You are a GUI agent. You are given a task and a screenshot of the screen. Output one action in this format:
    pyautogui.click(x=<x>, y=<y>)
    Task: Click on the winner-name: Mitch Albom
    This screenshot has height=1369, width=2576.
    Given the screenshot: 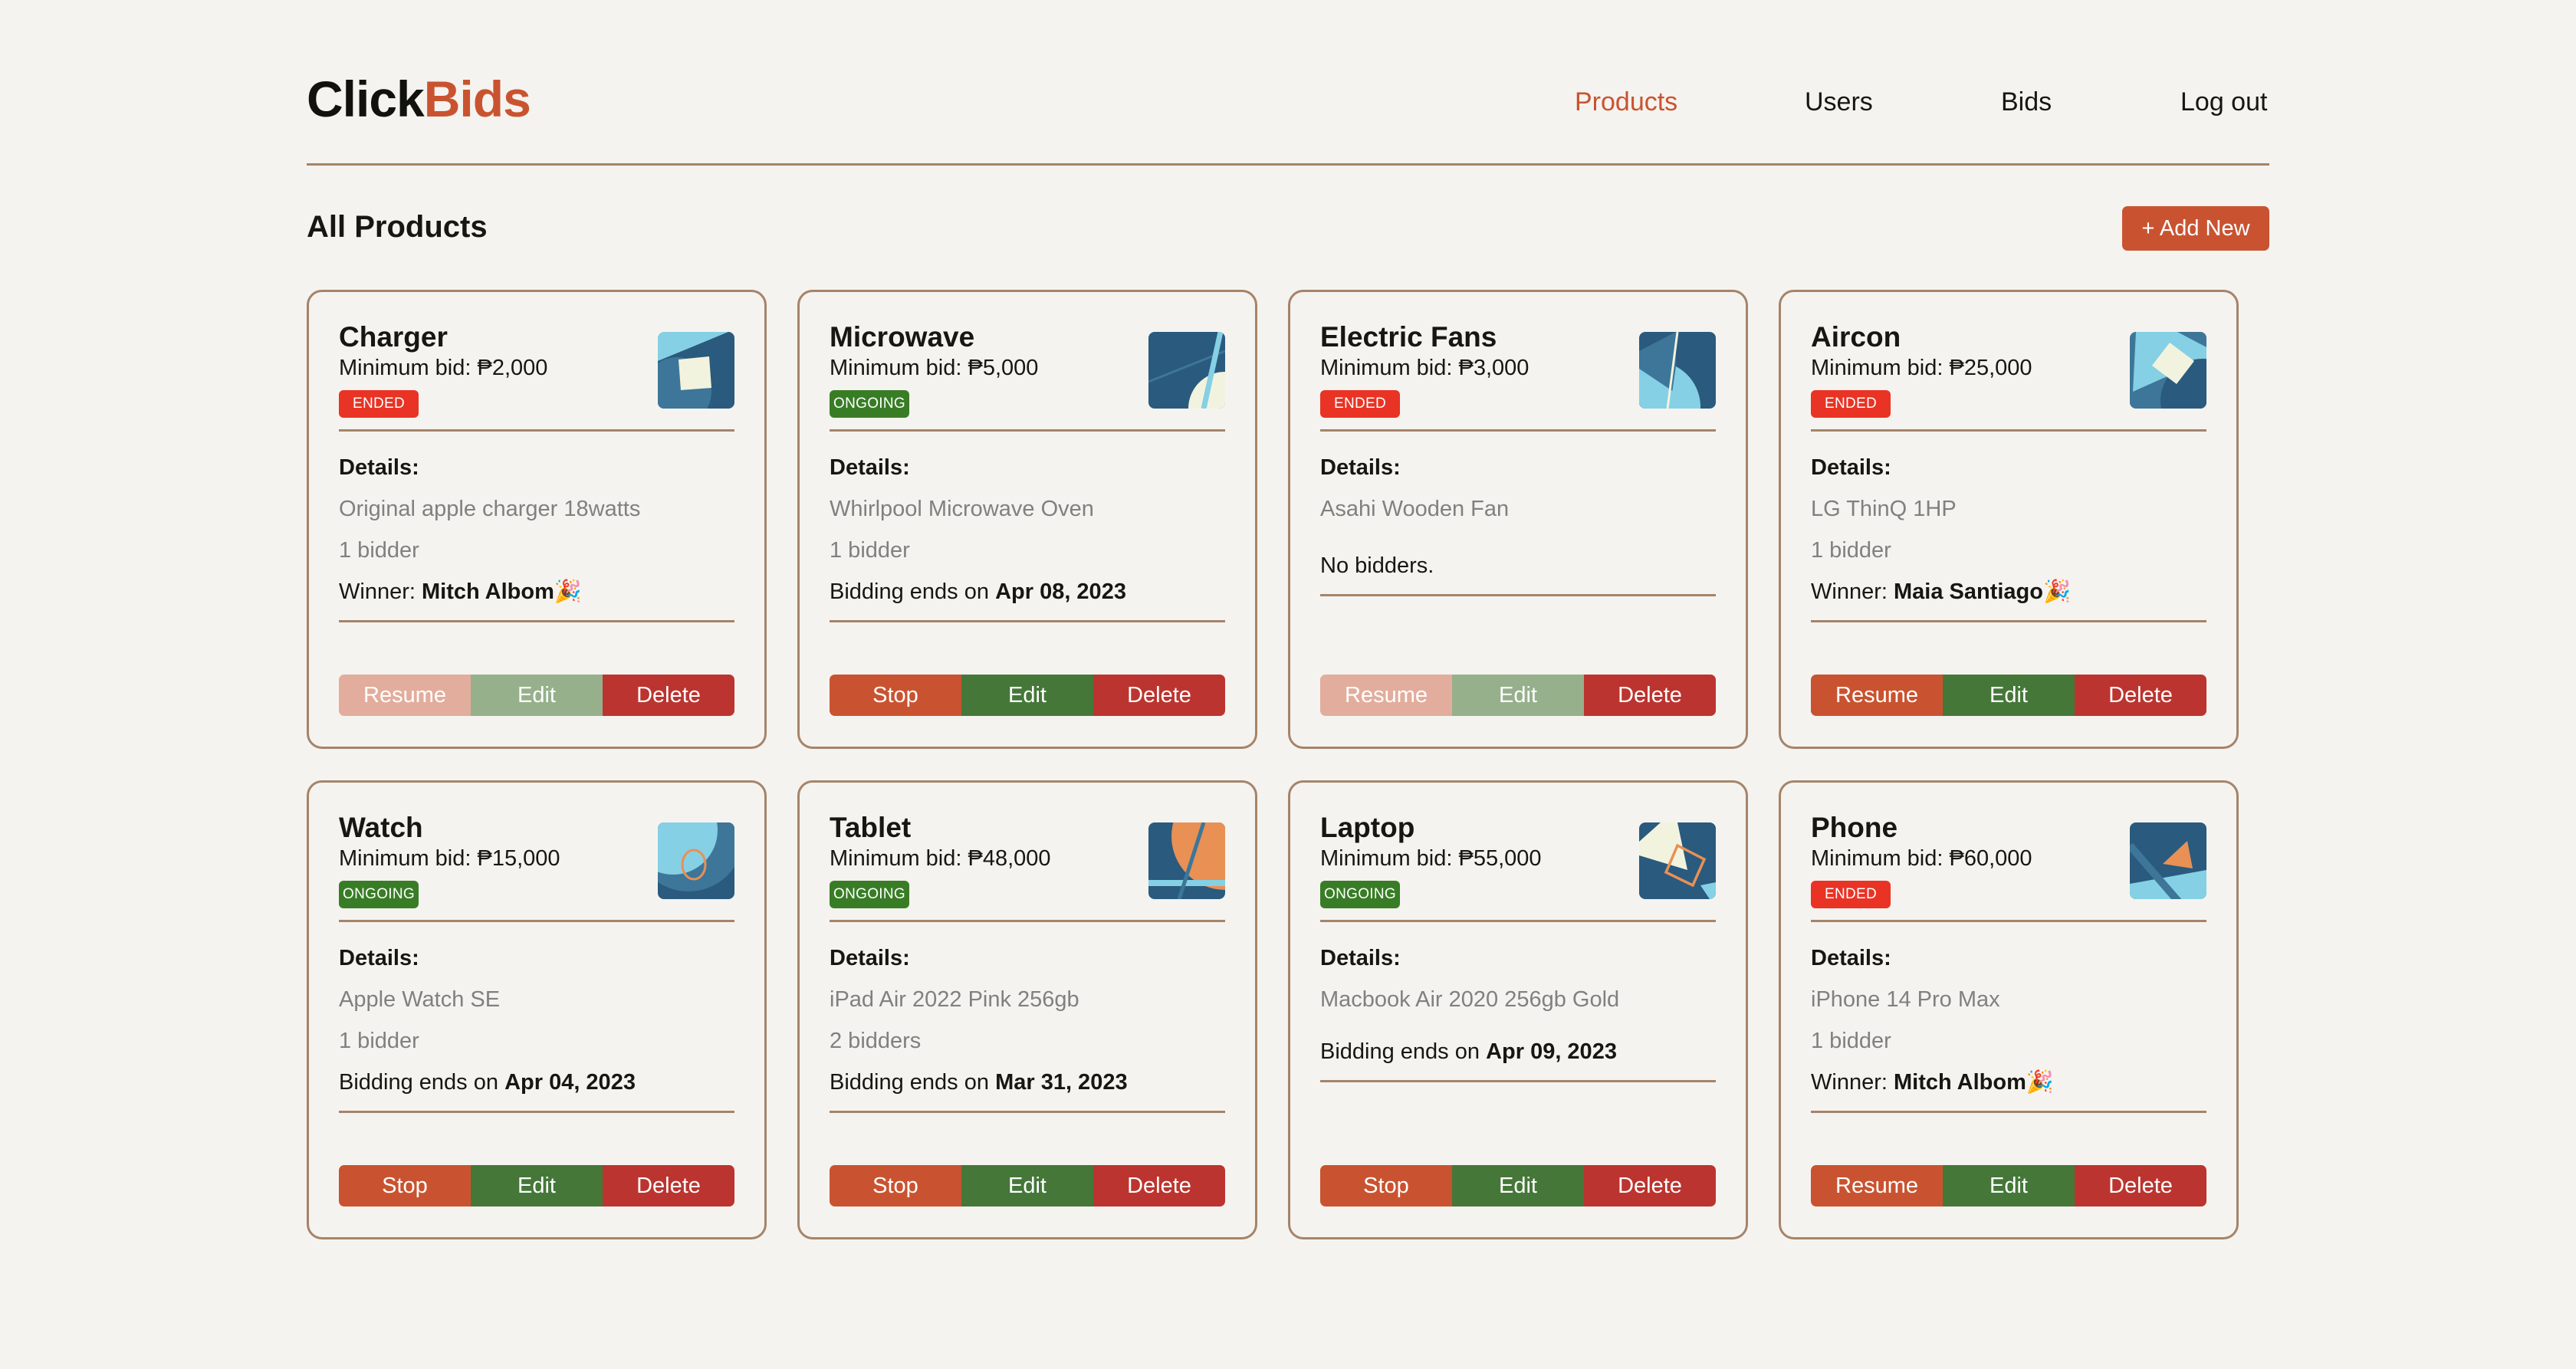 What is the action you would take?
    pyautogui.click(x=1960, y=1082)
    